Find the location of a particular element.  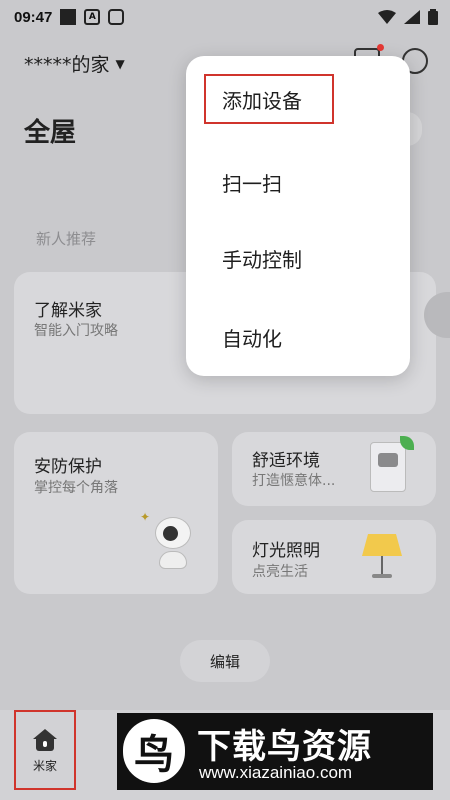

home-name: *****的家 is located at coordinates (67, 65).